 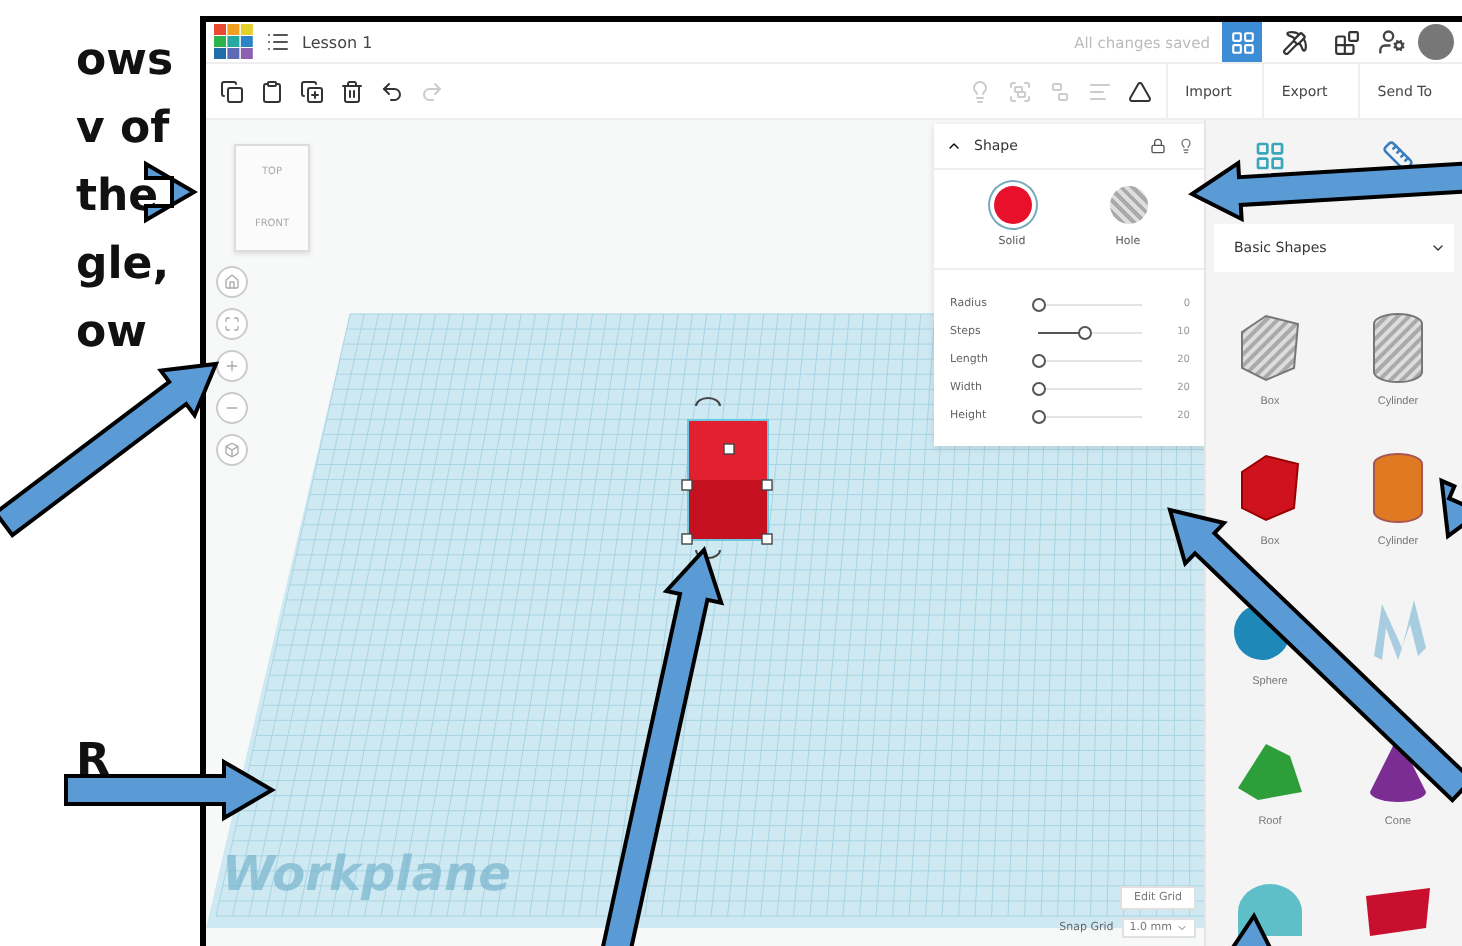 I want to click on workplane-label: Workplane, so click(x=366, y=874).